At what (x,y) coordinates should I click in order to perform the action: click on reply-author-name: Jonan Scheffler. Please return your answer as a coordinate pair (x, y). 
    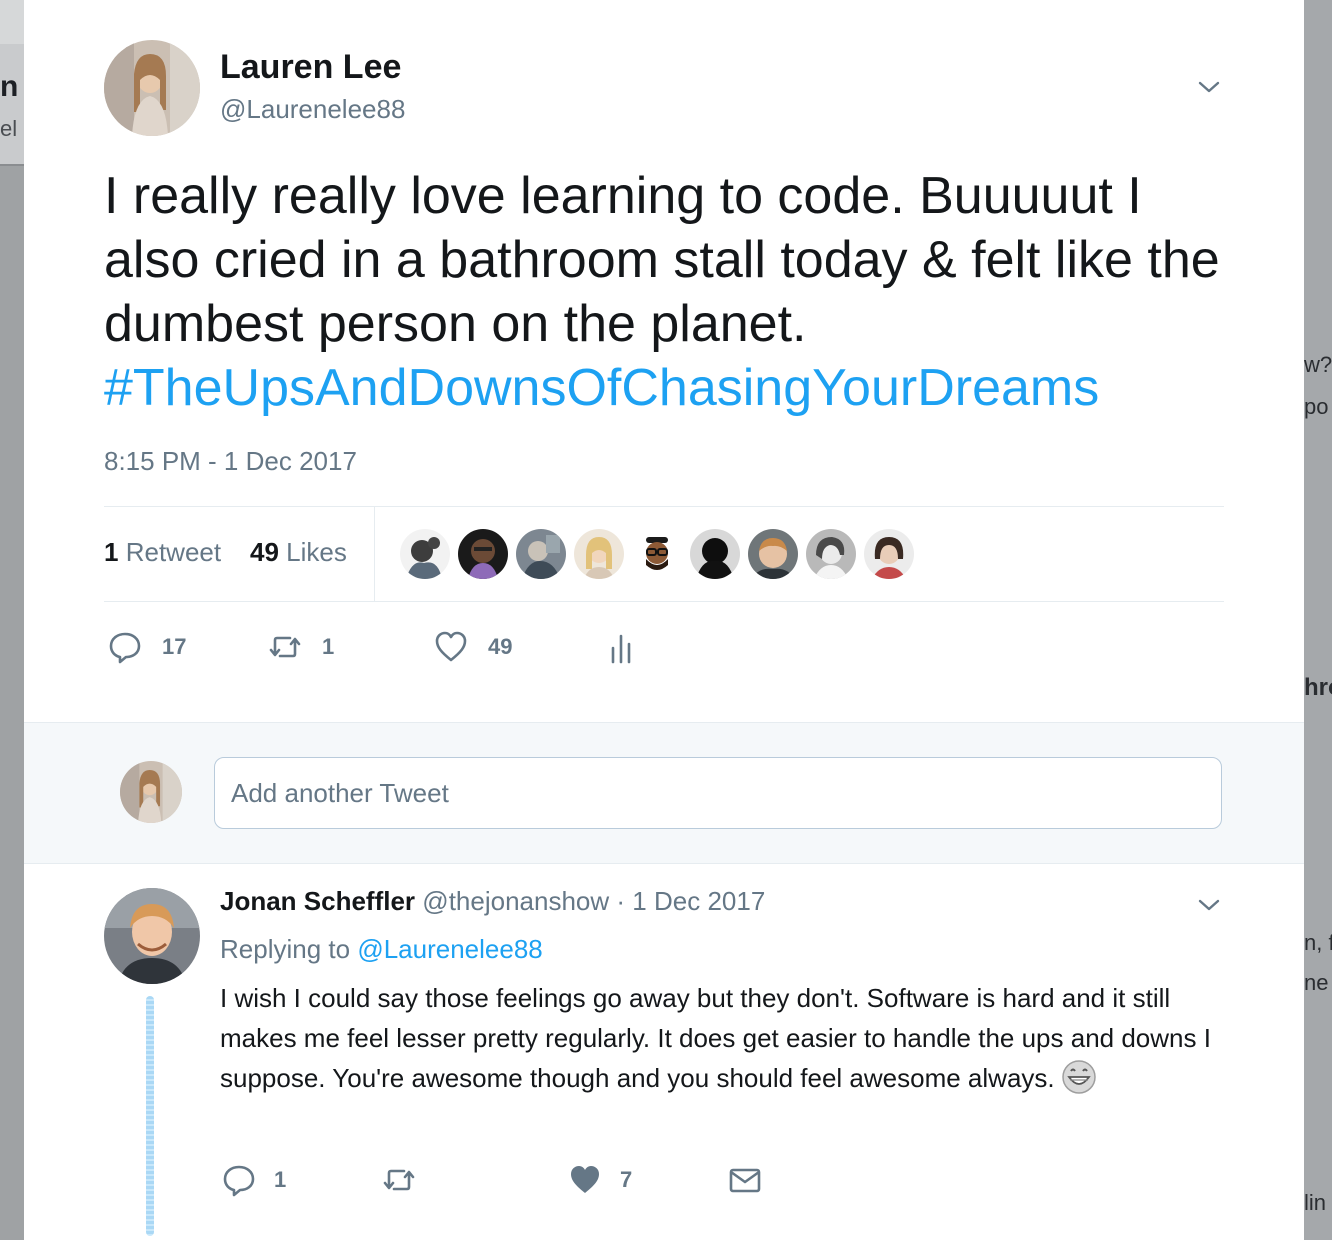
    Looking at the image, I should click on (317, 901).